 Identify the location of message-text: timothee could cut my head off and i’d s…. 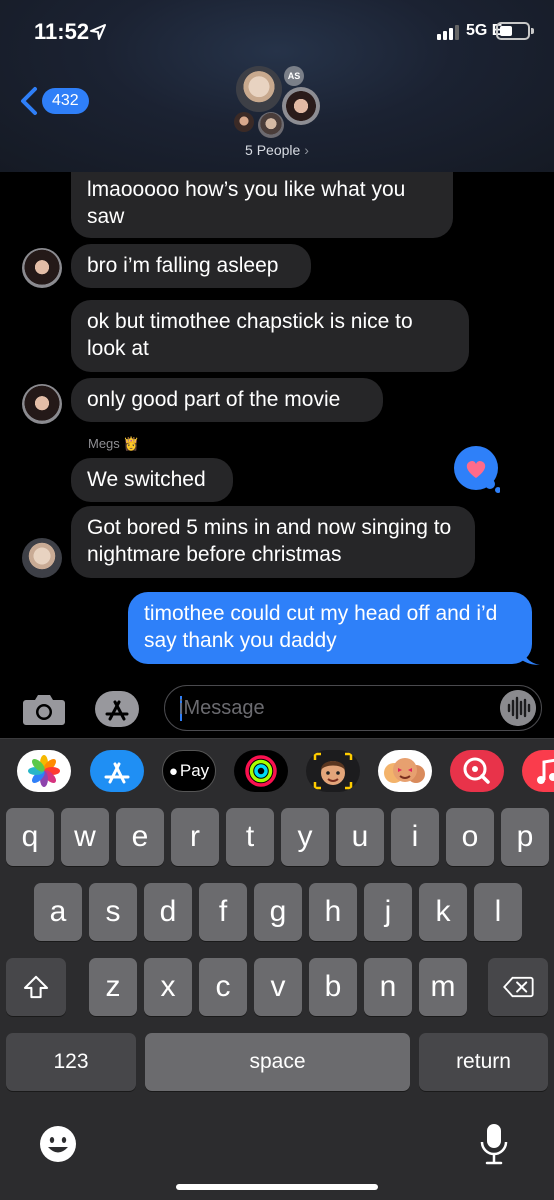
(321, 627).